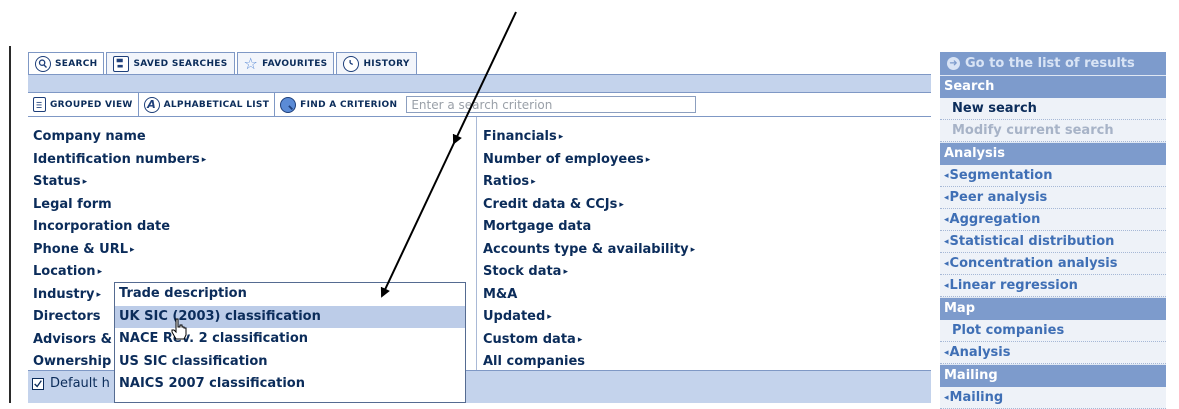 The width and height of the screenshot is (1179, 409). What do you see at coordinates (288, 104) in the screenshot?
I see `magnifier-icon` at bounding box center [288, 104].